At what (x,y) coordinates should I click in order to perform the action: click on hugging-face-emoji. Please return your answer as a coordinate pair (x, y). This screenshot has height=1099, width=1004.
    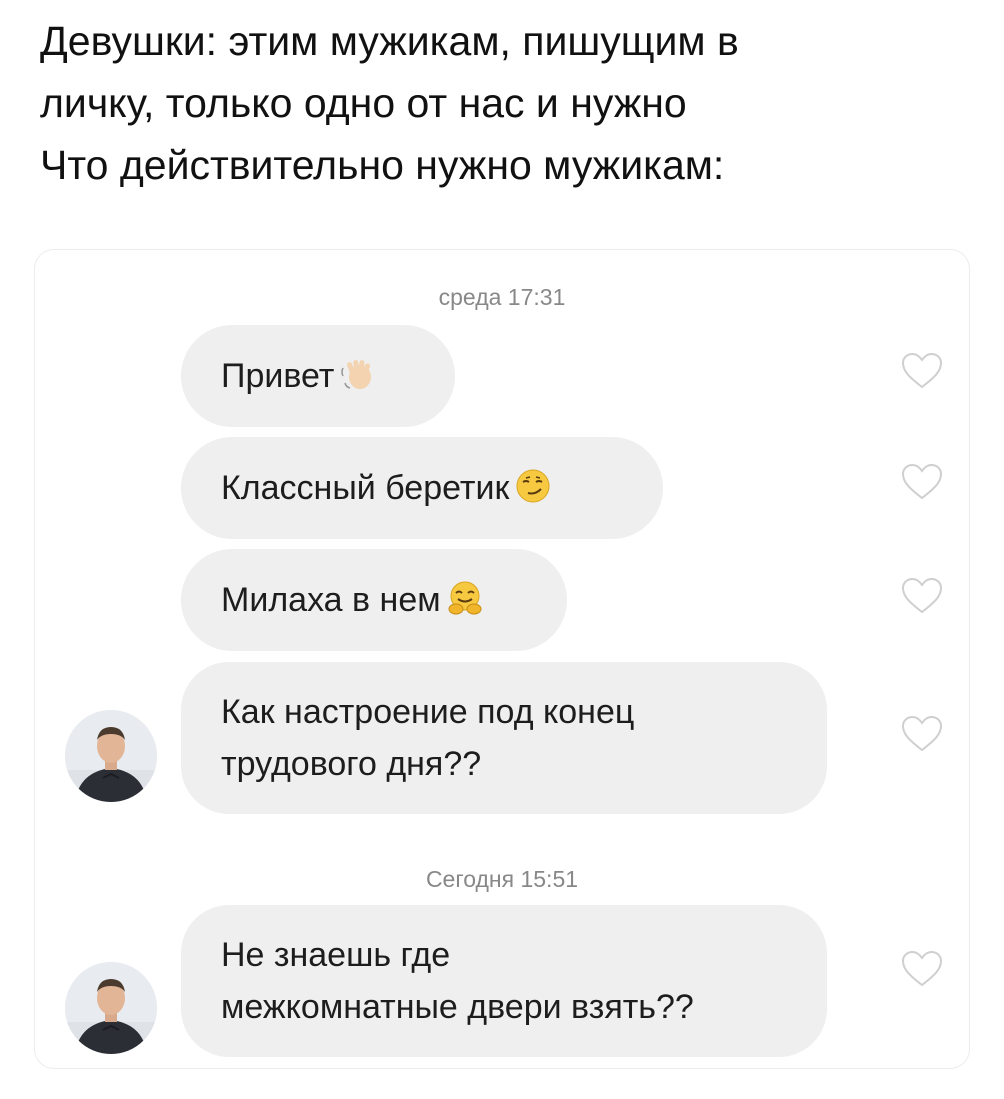
    Looking at the image, I should click on (465, 598).